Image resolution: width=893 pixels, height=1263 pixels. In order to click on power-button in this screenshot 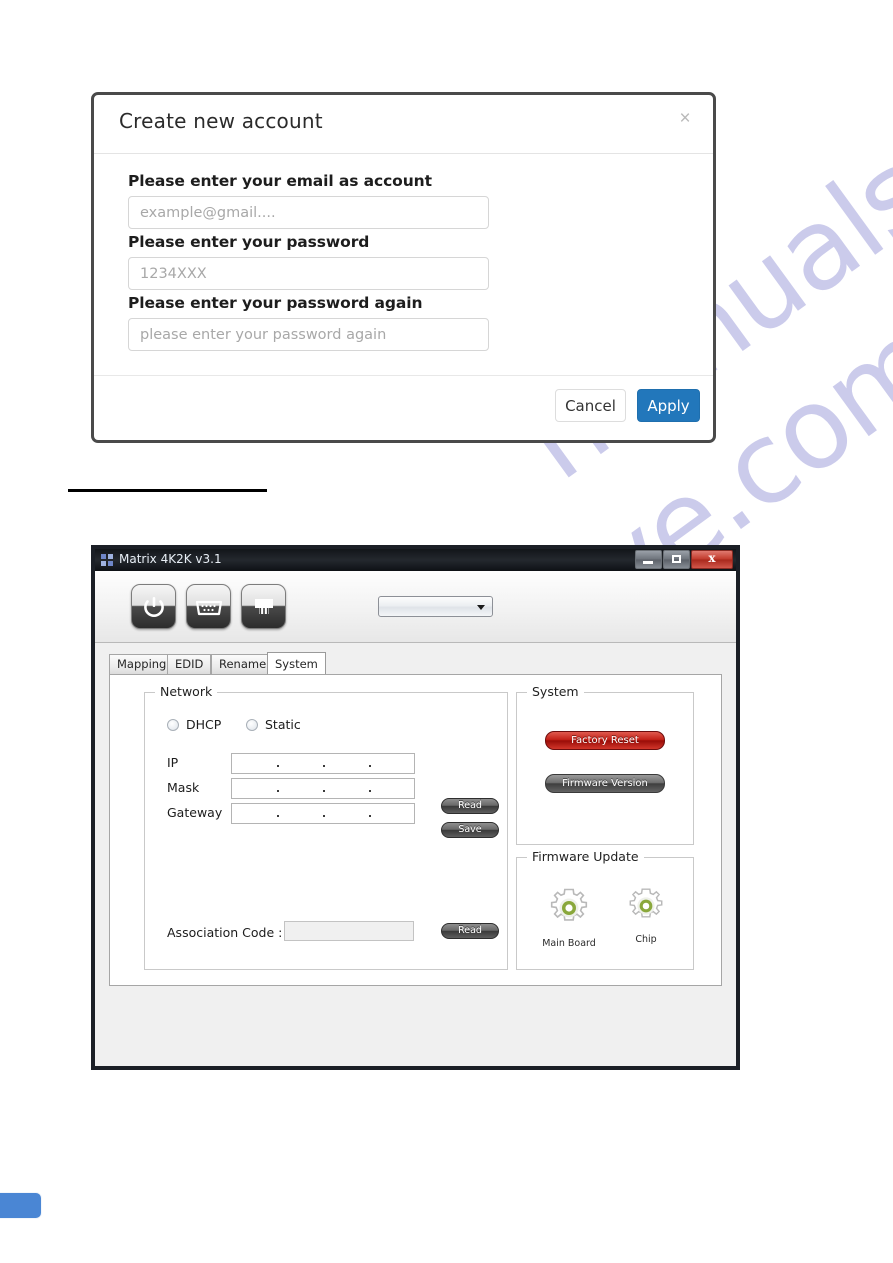, I will do `click(153, 606)`.